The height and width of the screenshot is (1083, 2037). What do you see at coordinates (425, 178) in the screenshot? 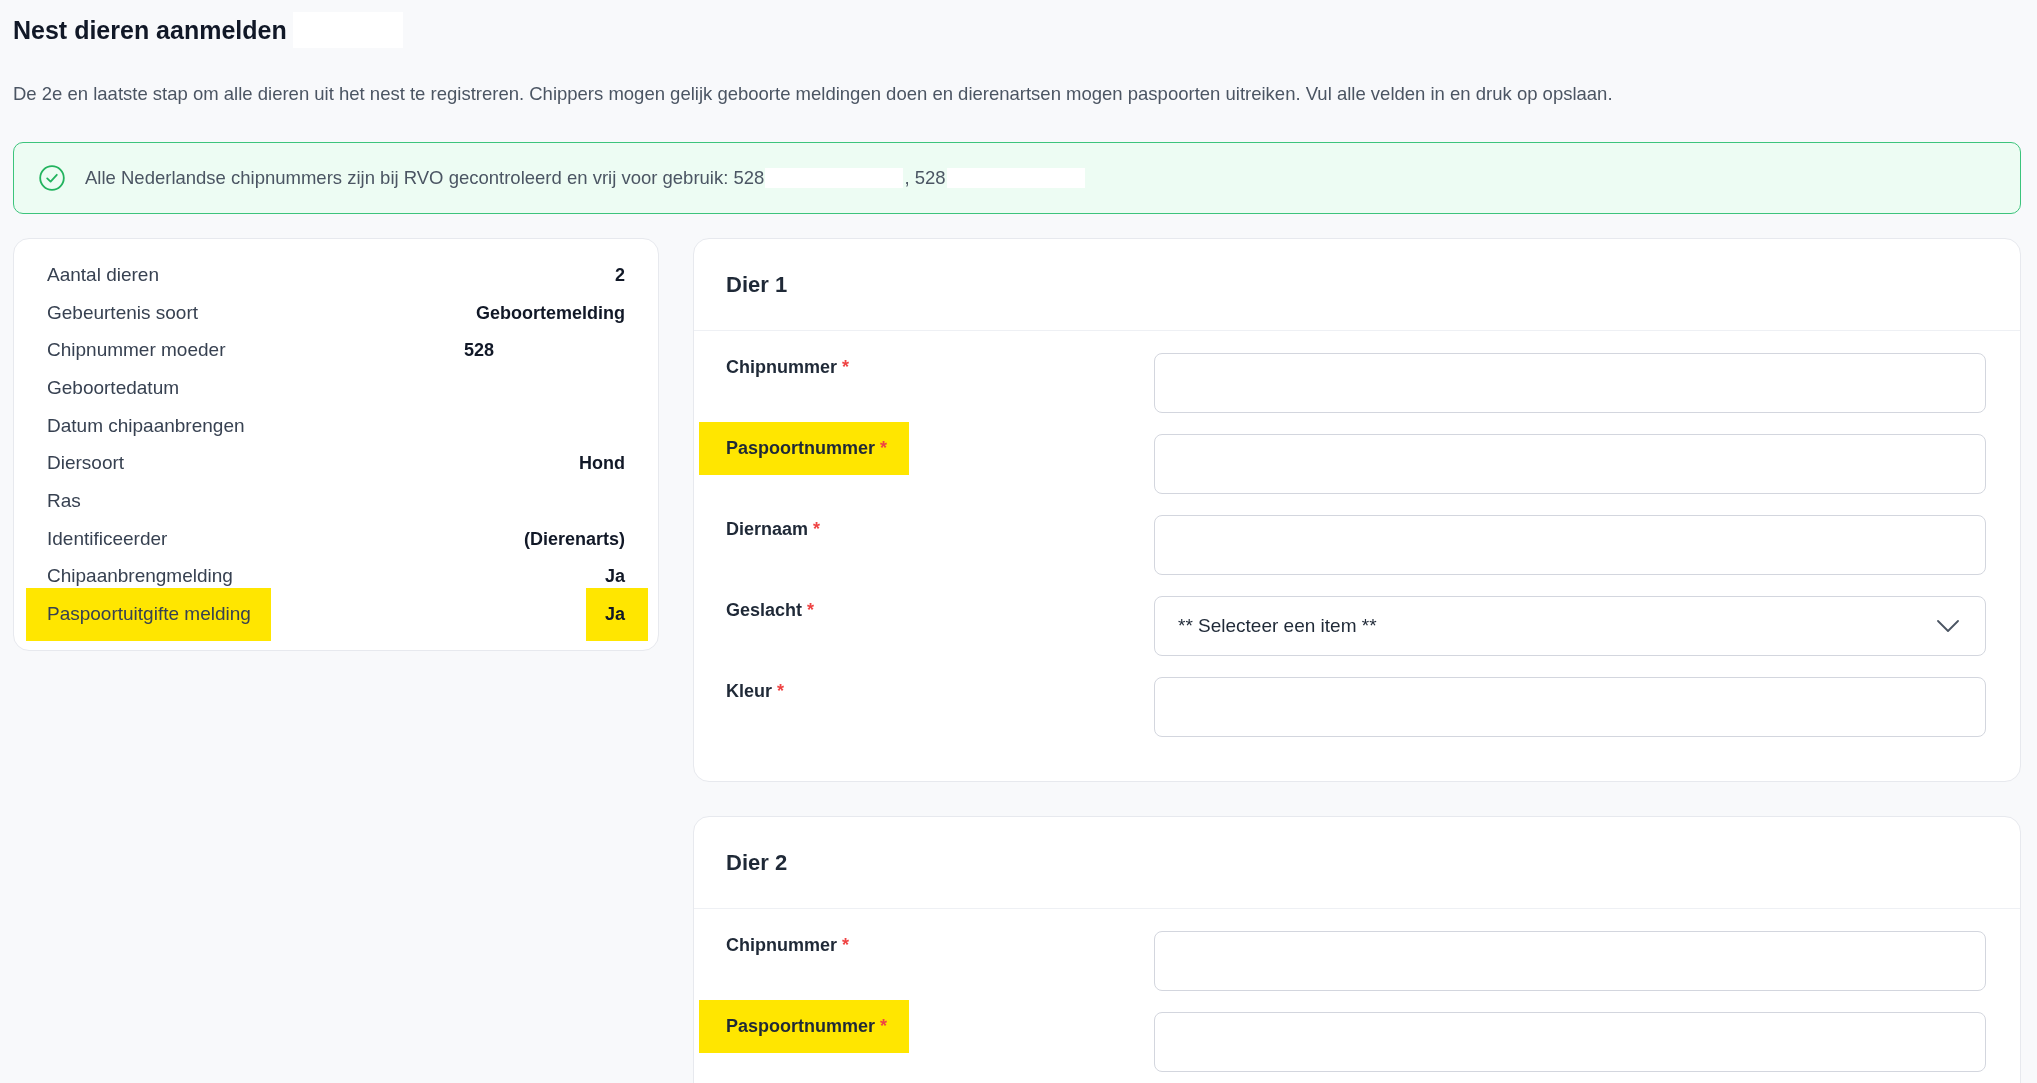
I see `alert-message: Alle Nederlandse chipnummers zijn bij RVO gecontroleerd en vrij voor gebruik: 528` at bounding box center [425, 178].